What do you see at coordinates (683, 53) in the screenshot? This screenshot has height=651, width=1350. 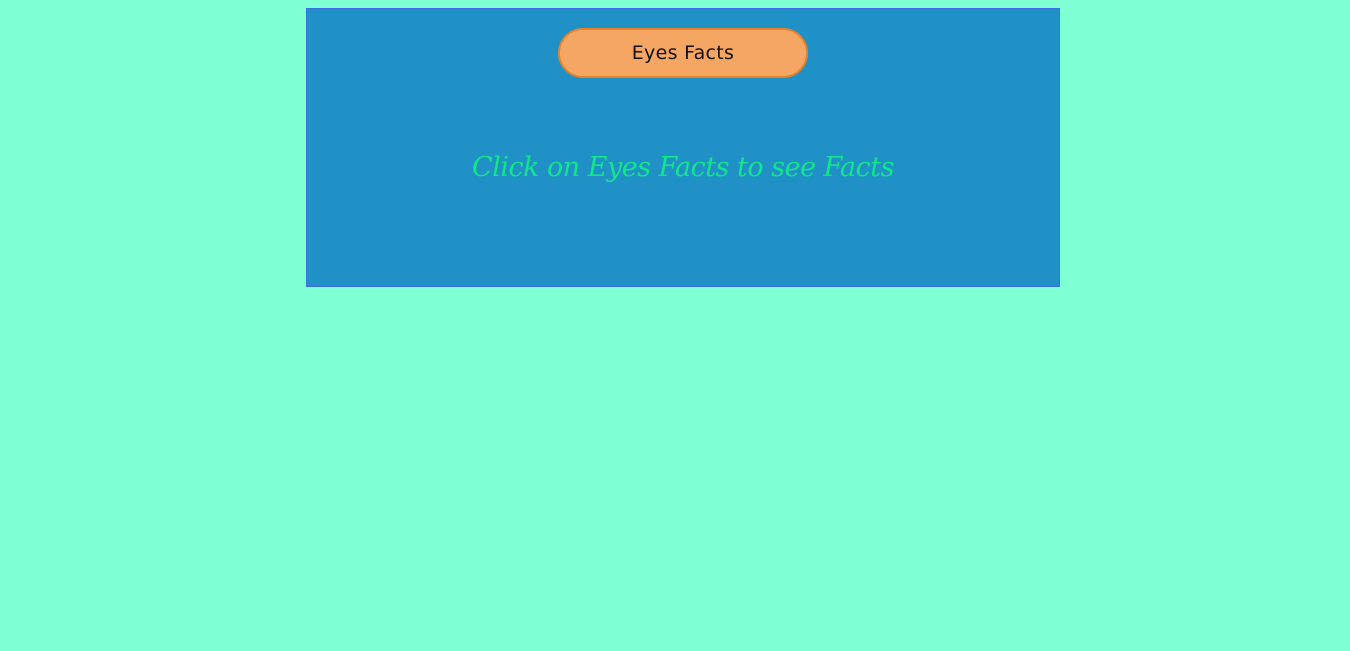 I see `eyes-facts-button: Eyes Facts` at bounding box center [683, 53].